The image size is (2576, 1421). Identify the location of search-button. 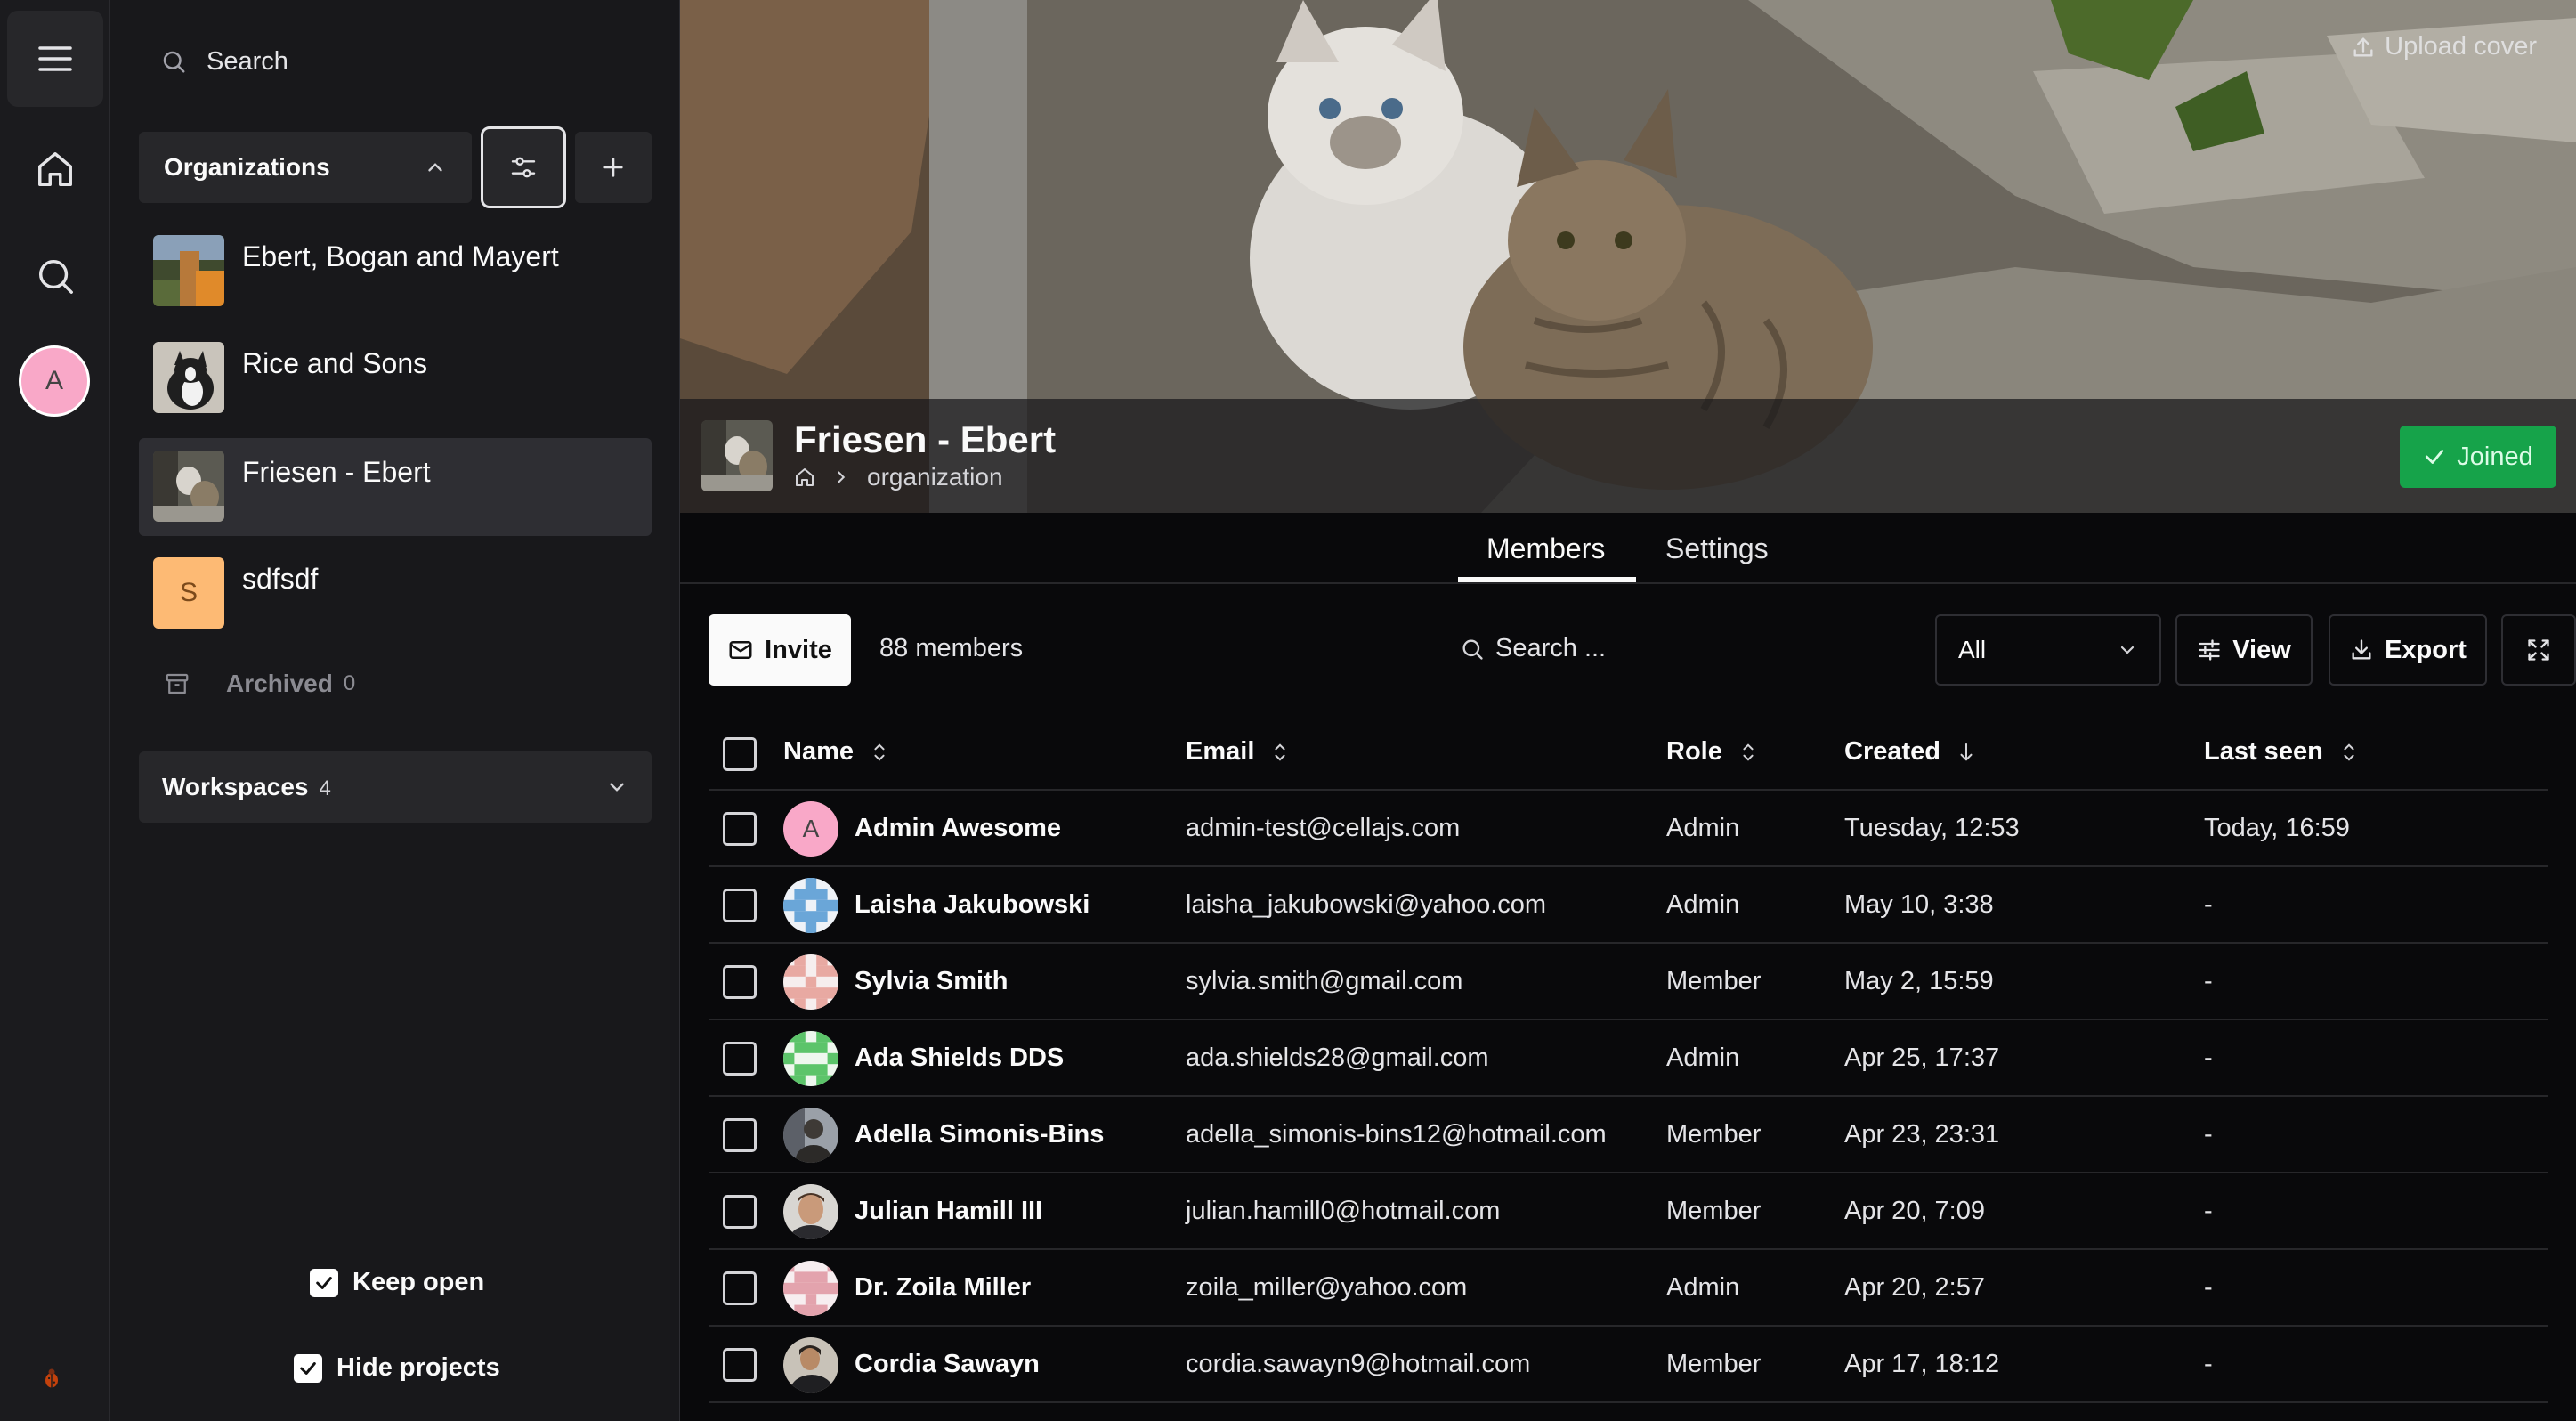
(55, 276).